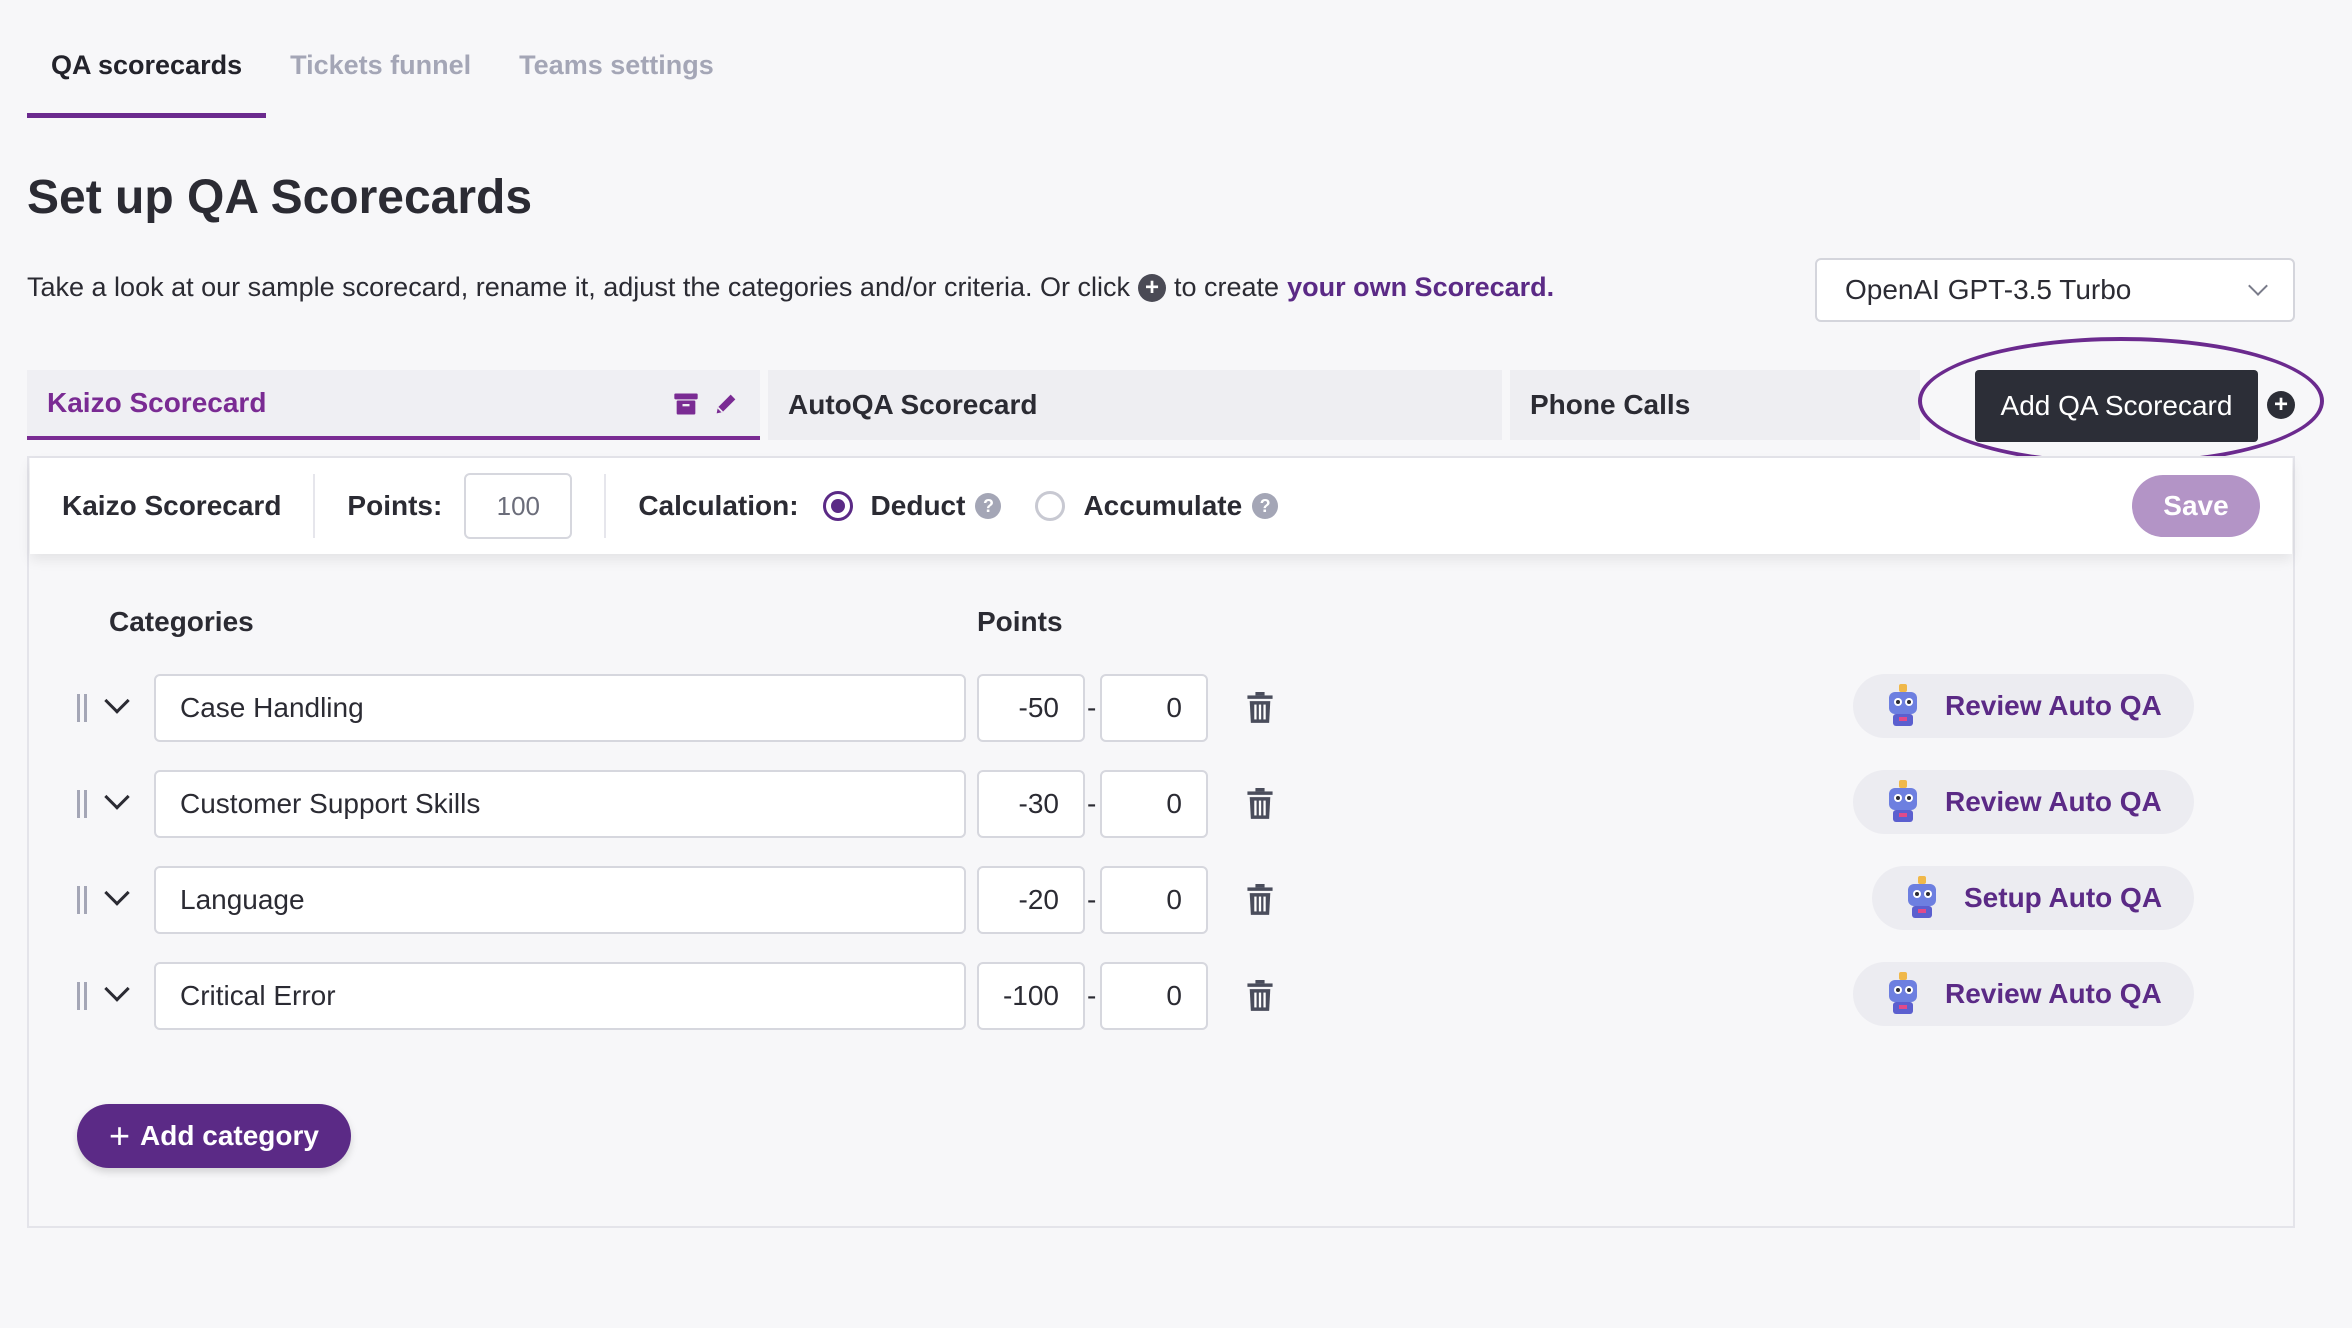 This screenshot has width=2352, height=1328. I want to click on tab-teams-settings: Teams settings, so click(616, 59).